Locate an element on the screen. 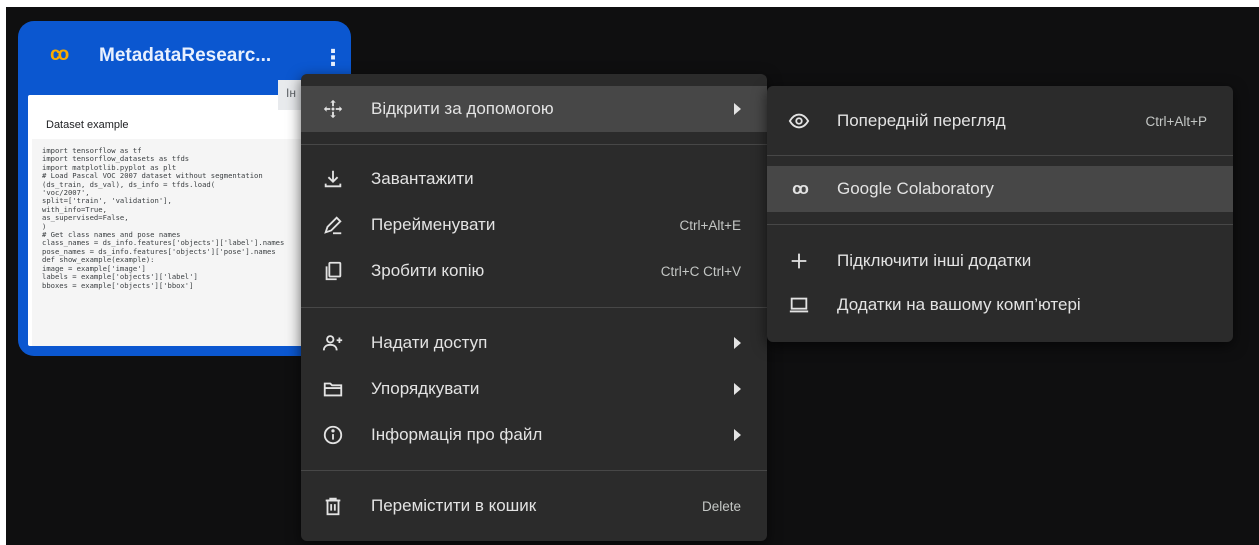 This screenshot has width=1259, height=545. submenu-item-computer-apps: Додатки на вашому комп’ютері is located at coordinates (1000, 305).